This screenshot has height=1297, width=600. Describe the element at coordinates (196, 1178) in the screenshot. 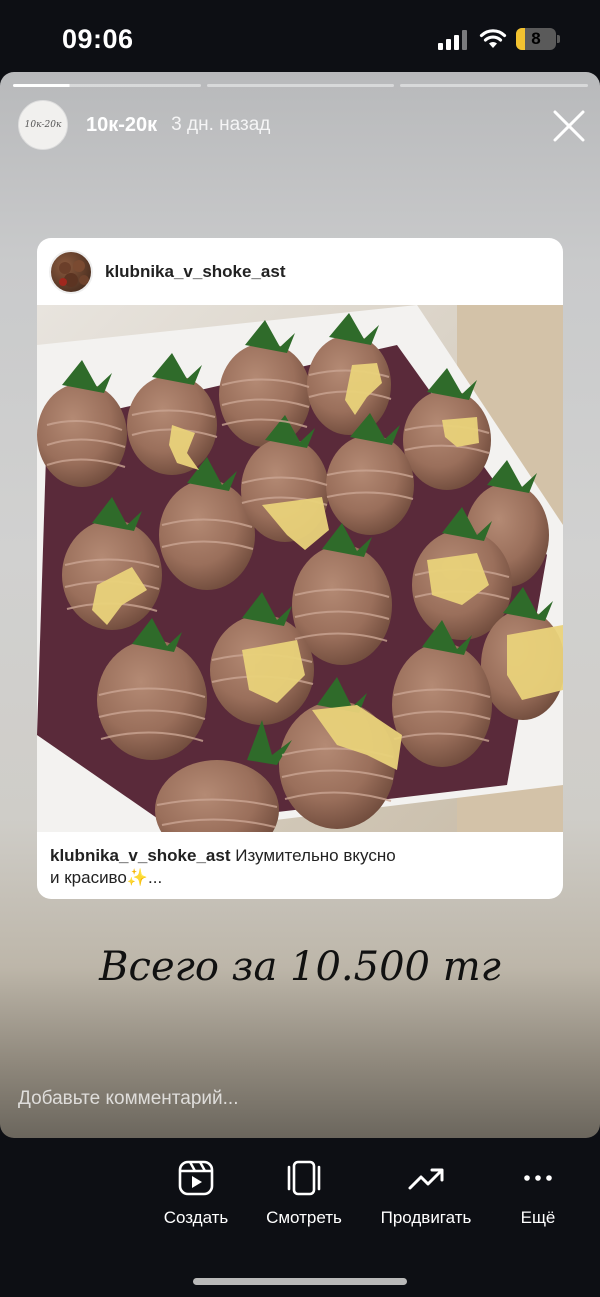

I see `create-reel-icon` at that location.